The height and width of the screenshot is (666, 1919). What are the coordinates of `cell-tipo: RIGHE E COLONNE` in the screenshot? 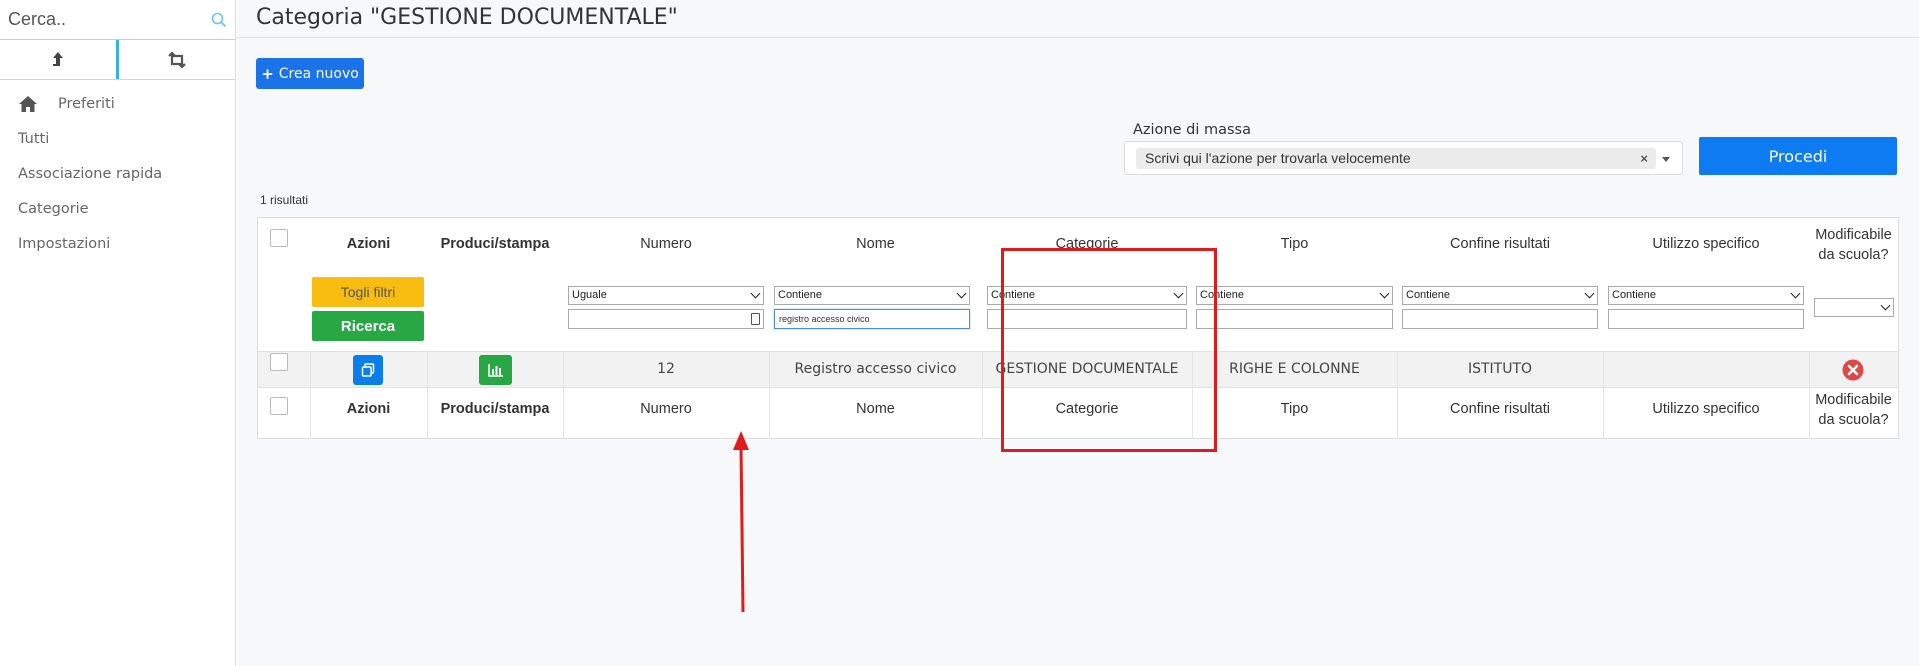 It's located at (1294, 369).